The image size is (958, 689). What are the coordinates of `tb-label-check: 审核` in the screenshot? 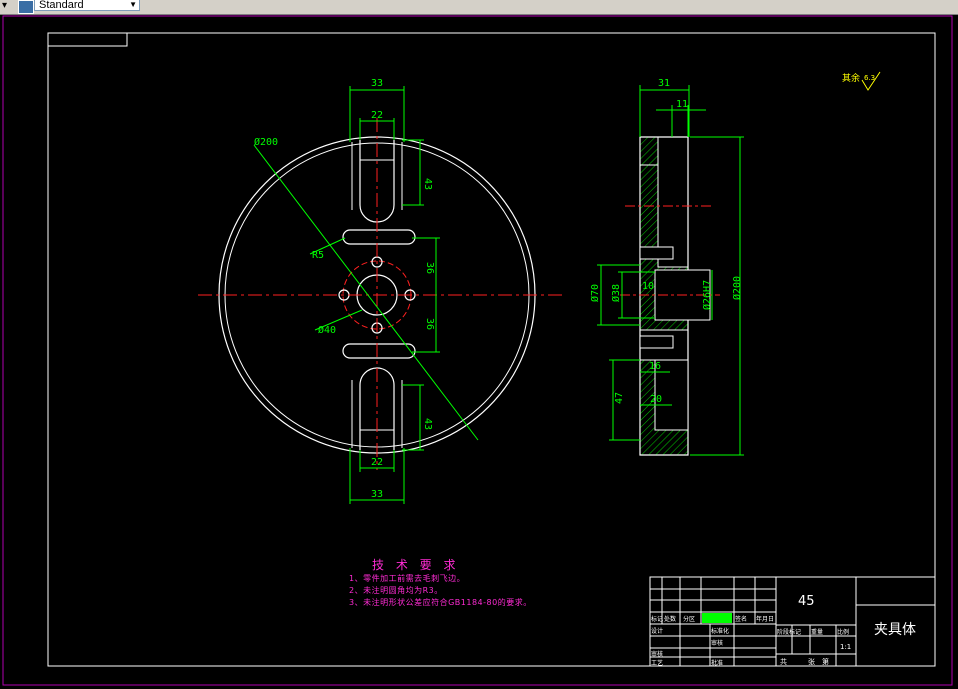 It's located at (657, 654).